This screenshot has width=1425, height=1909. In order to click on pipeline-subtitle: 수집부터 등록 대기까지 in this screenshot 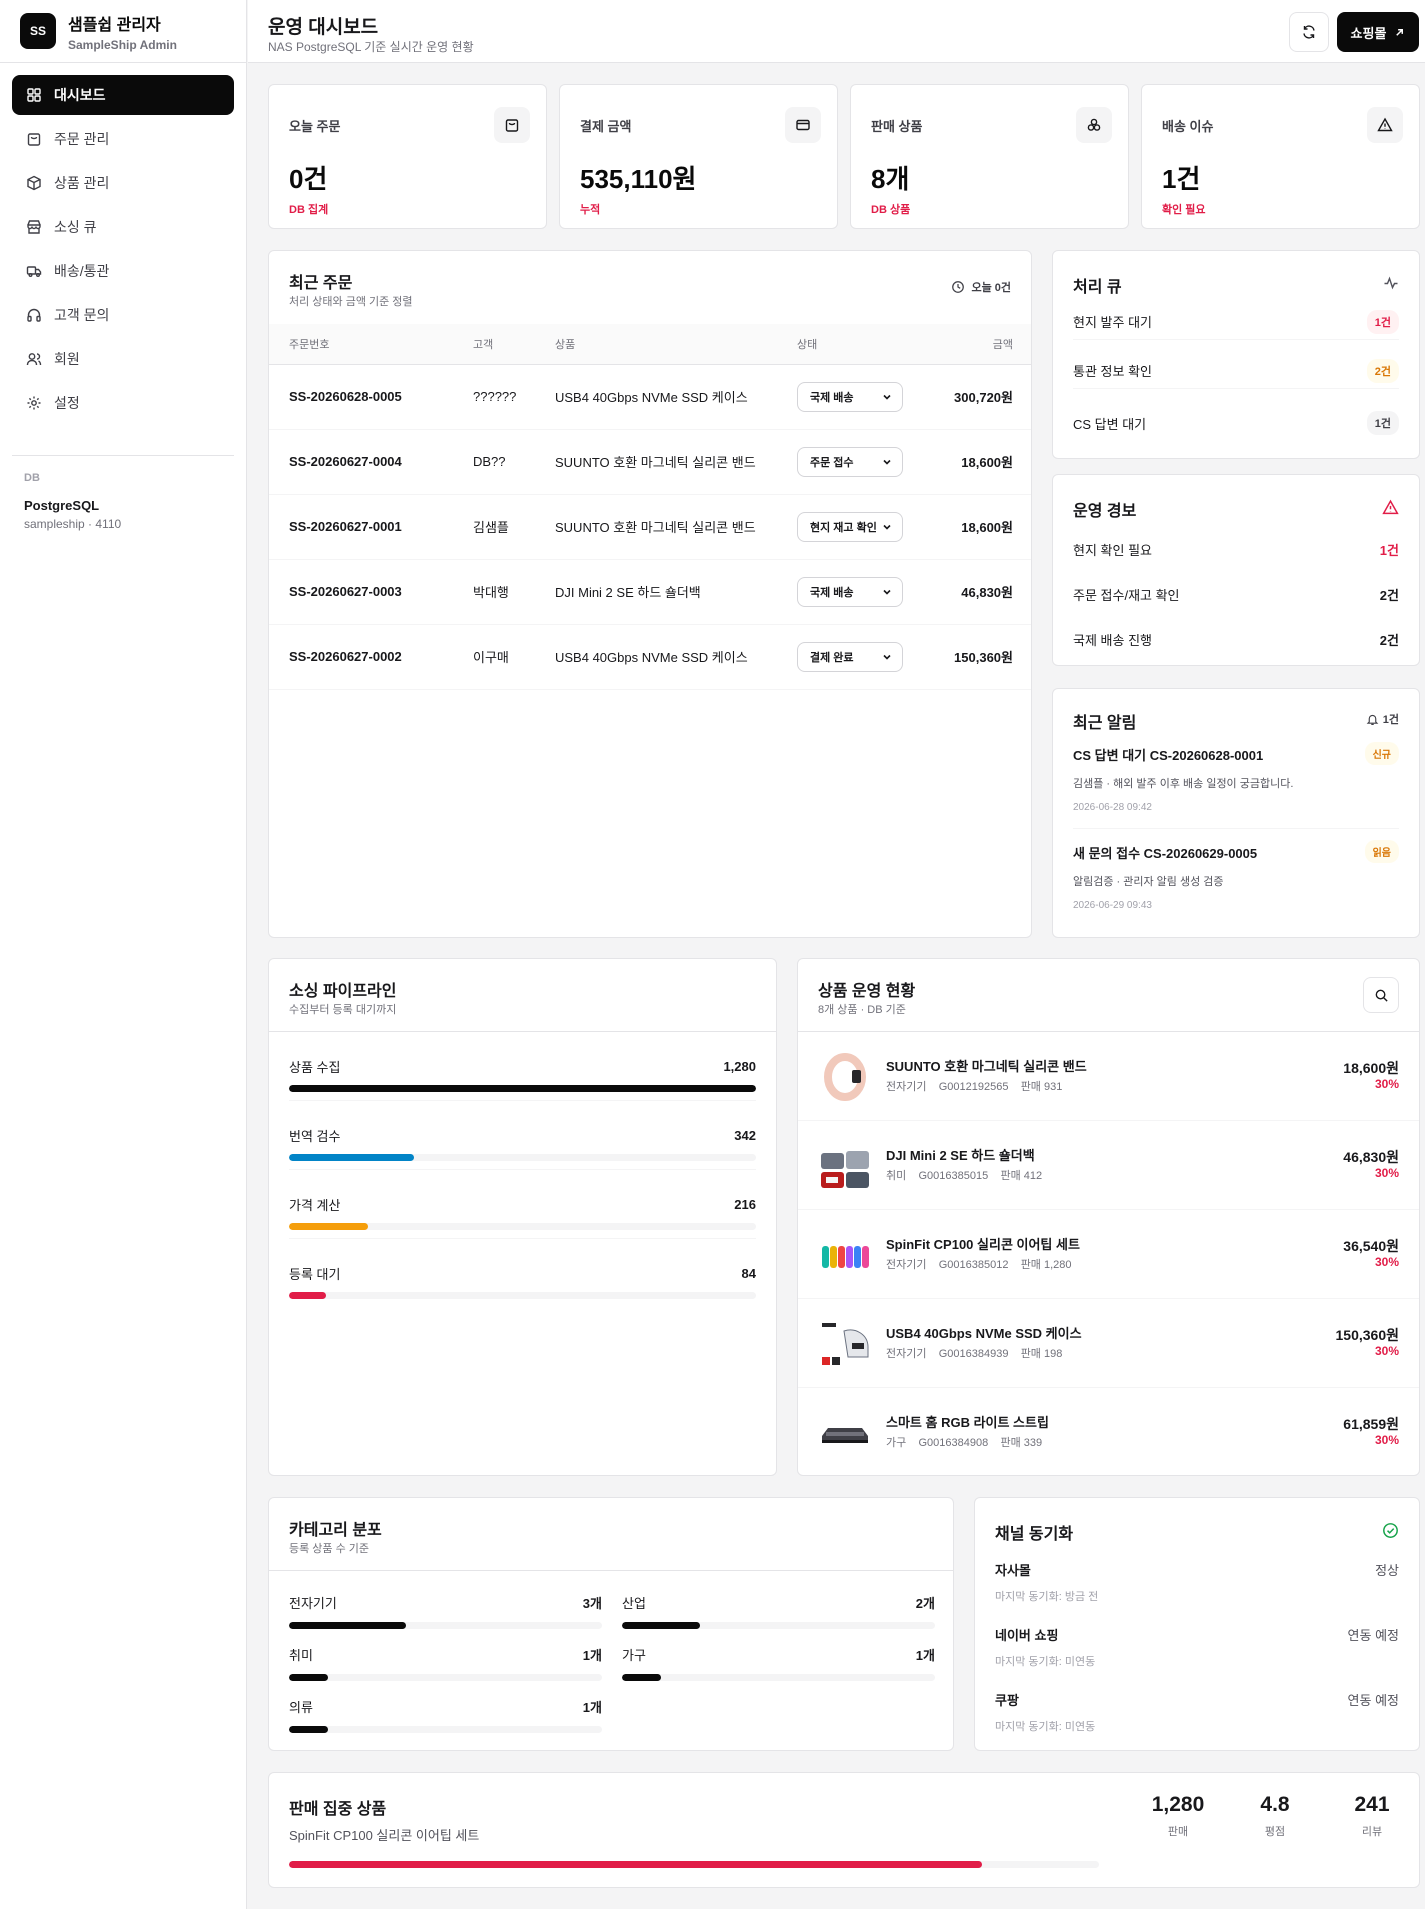, I will do `click(343, 1010)`.